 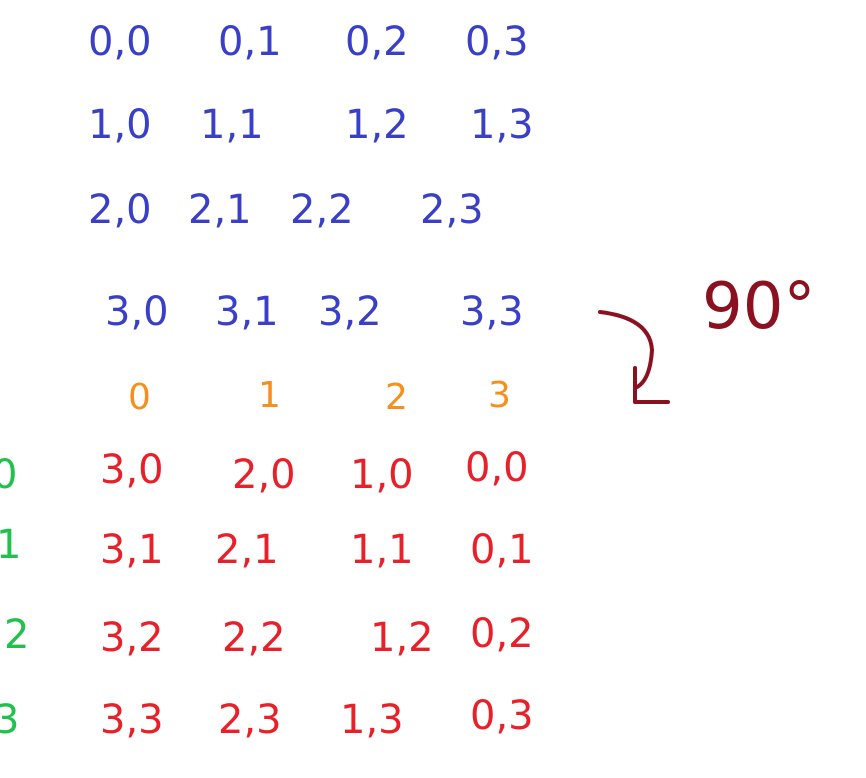 I want to click on rotated-cell: 3,1, so click(x=132, y=550).